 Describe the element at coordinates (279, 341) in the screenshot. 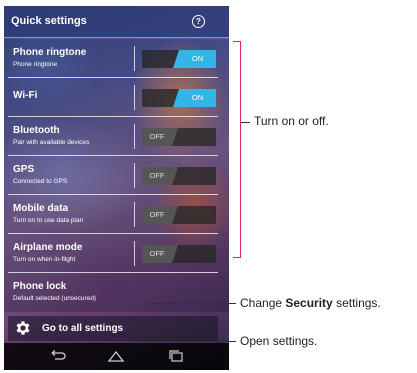

I see `settings-callout: Open settings.` at that location.